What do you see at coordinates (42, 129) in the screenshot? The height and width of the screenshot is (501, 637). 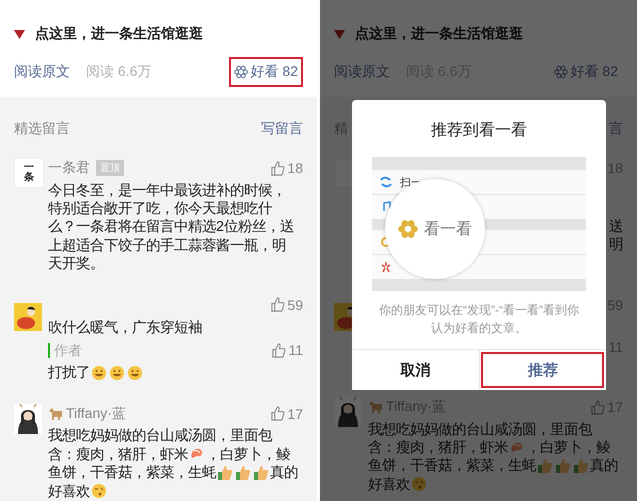 I see `section-label: 精选留言` at bounding box center [42, 129].